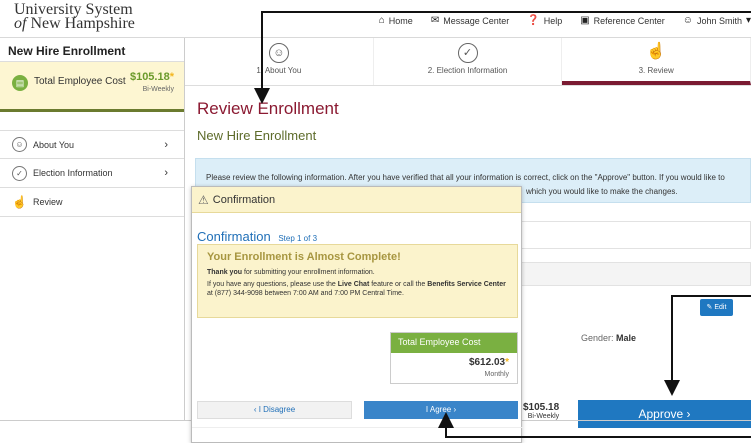 The image size is (751, 443). Describe the element at coordinates (255, 409) in the screenshot. I see `chevron-left-icon: ‹` at that location.